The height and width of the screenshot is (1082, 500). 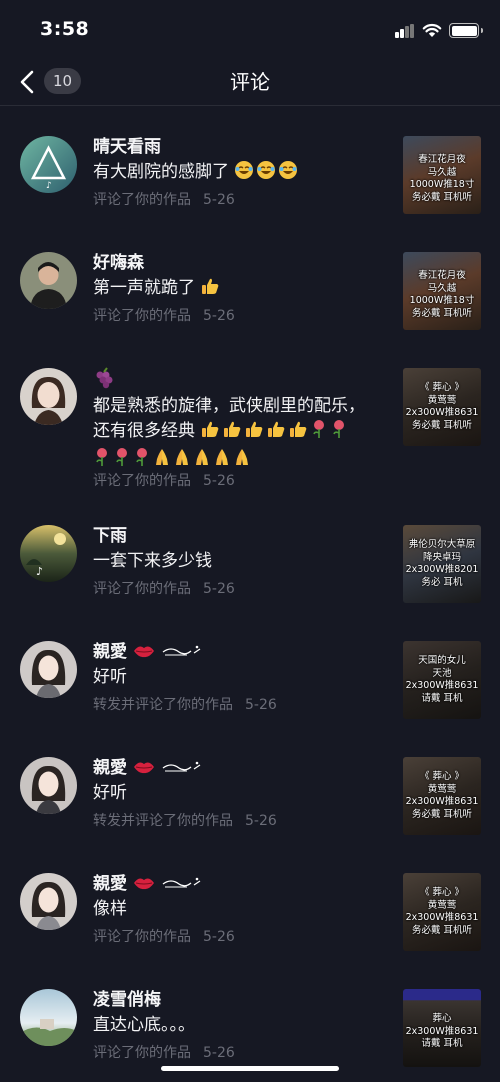 I want to click on user-name: 好嗨森, so click(x=118, y=263).